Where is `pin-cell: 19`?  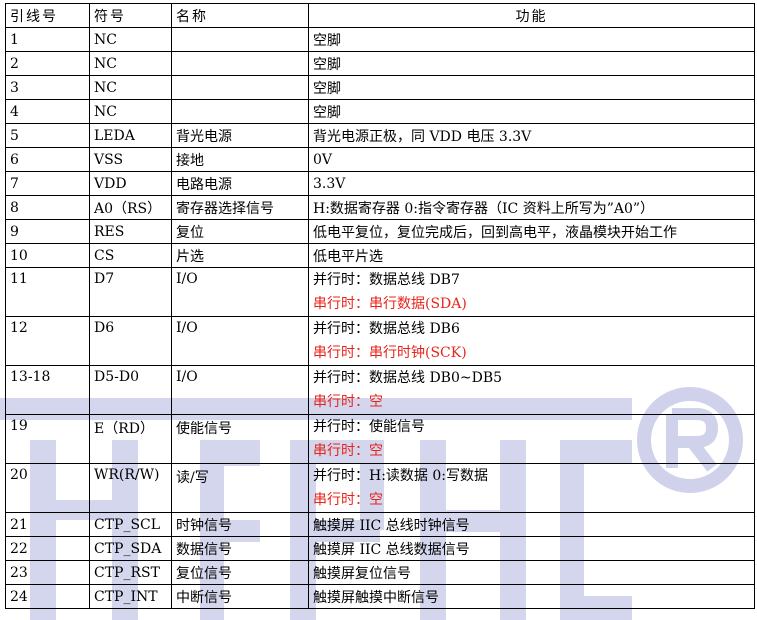
pin-cell: 19 is located at coordinates (47, 439).